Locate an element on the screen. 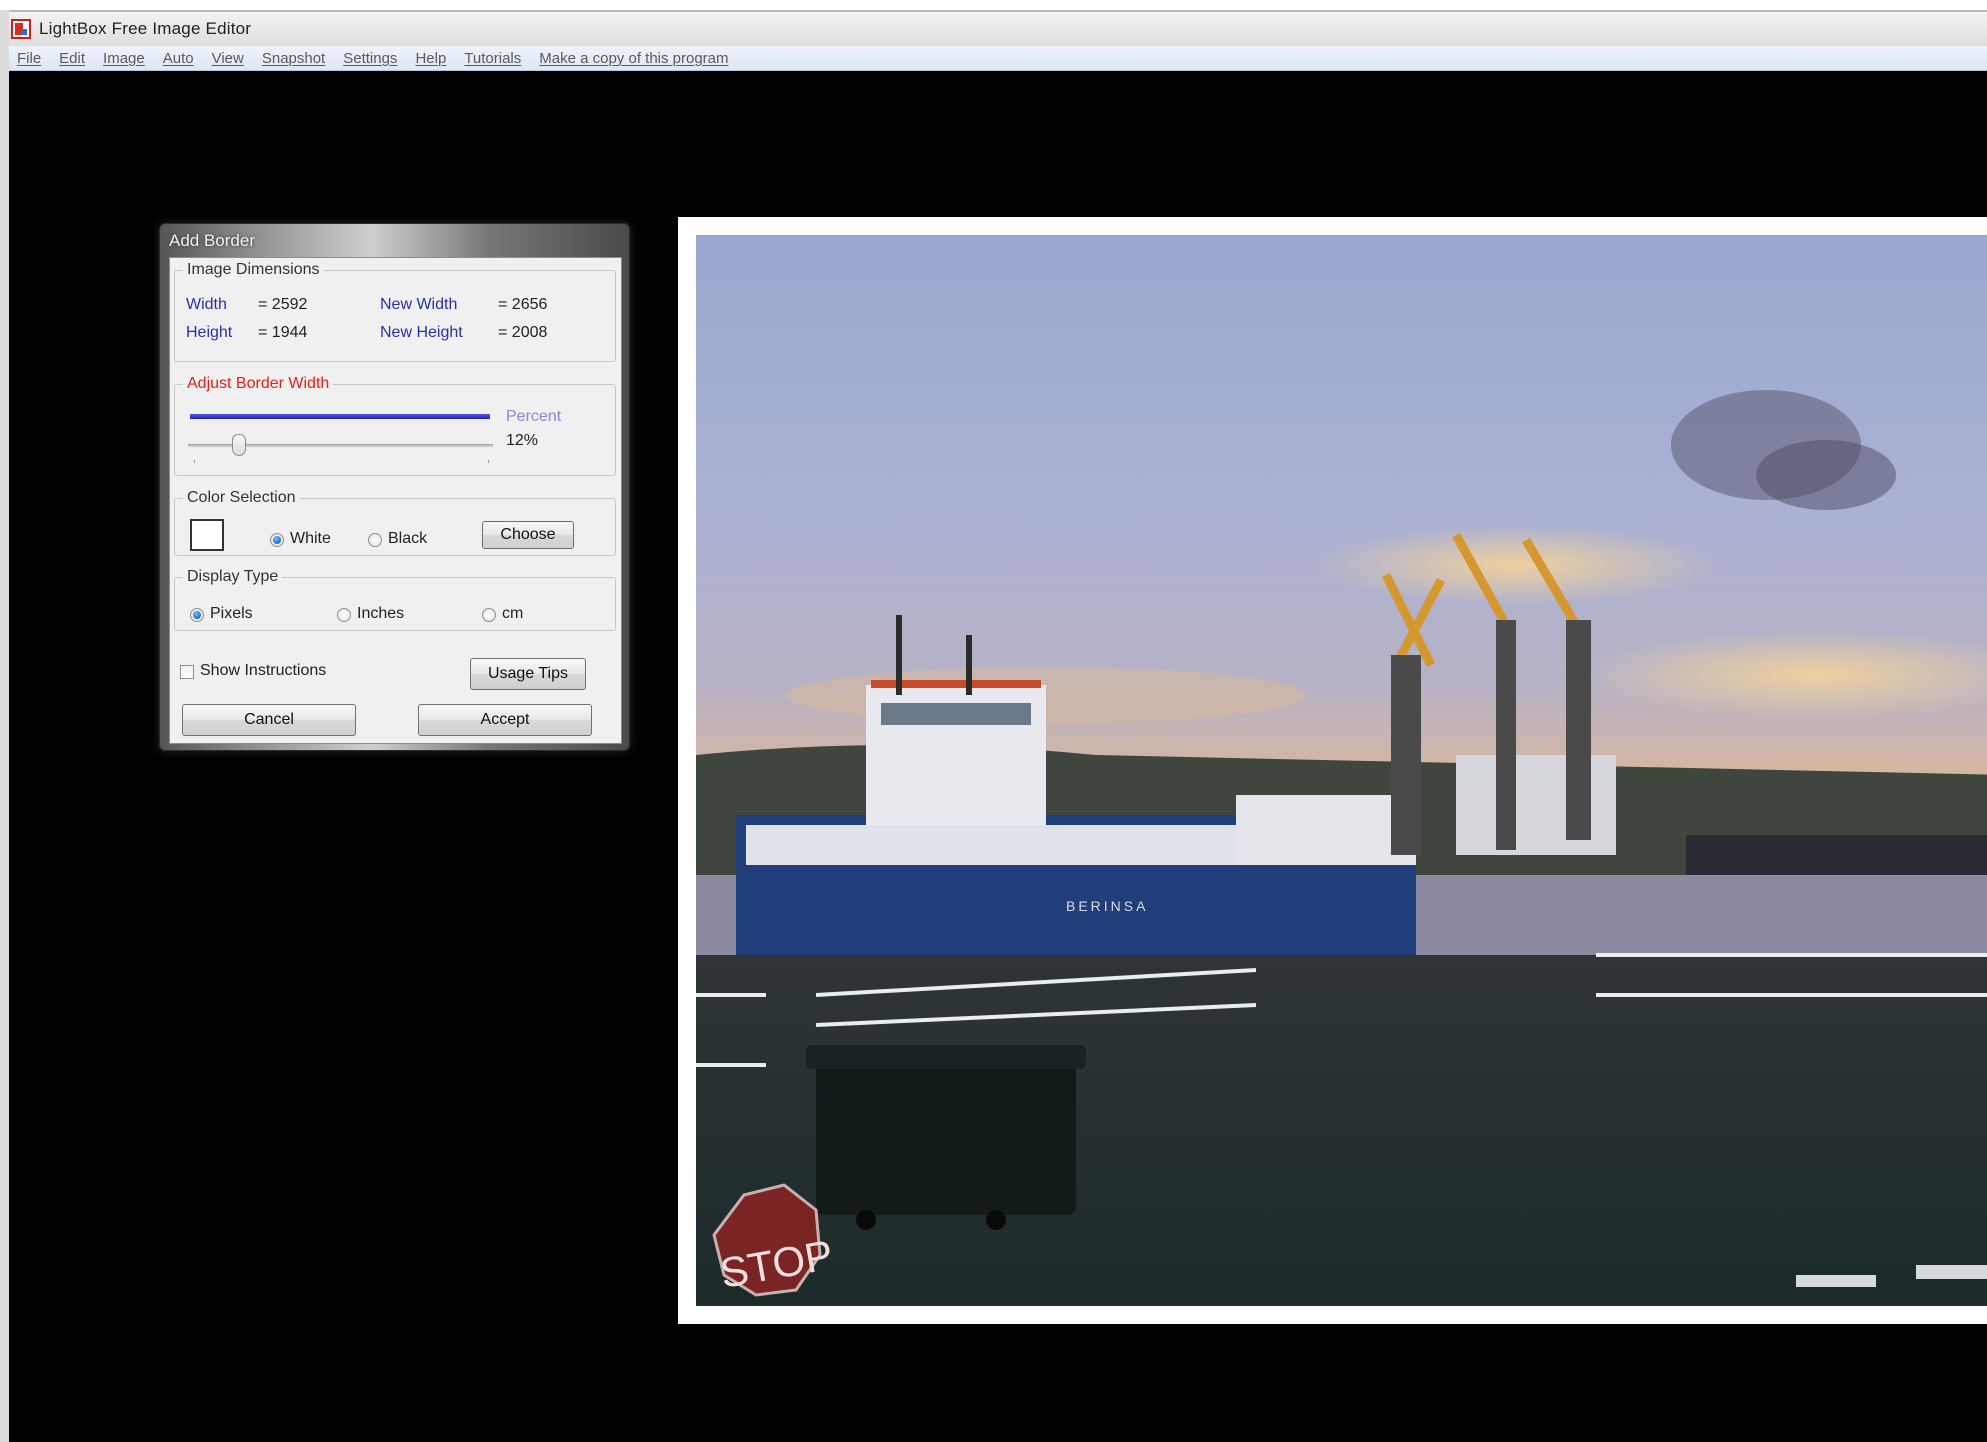 This screenshot has height=1442, width=1987. app-icon is located at coordinates (21, 29).